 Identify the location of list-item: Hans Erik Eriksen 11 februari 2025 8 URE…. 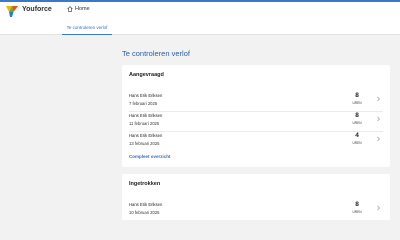
(256, 122).